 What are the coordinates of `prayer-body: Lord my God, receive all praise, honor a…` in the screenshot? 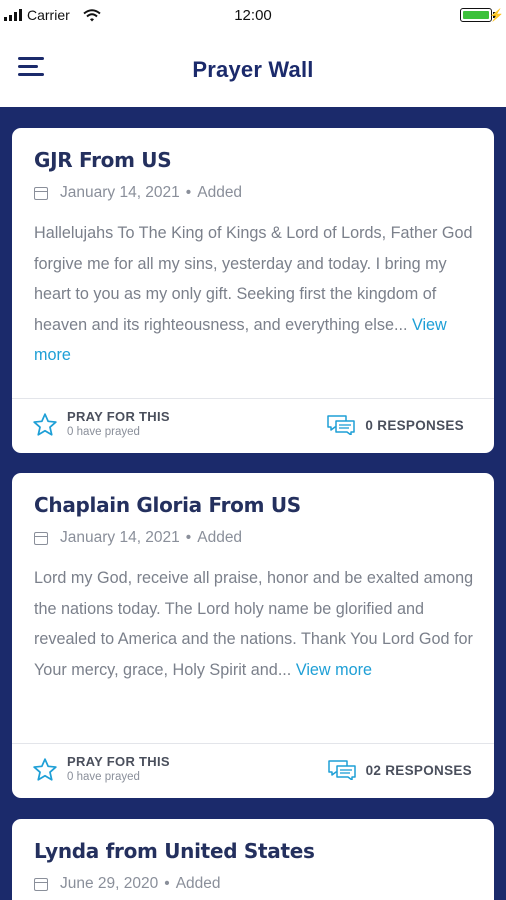 It's located at (256, 624).